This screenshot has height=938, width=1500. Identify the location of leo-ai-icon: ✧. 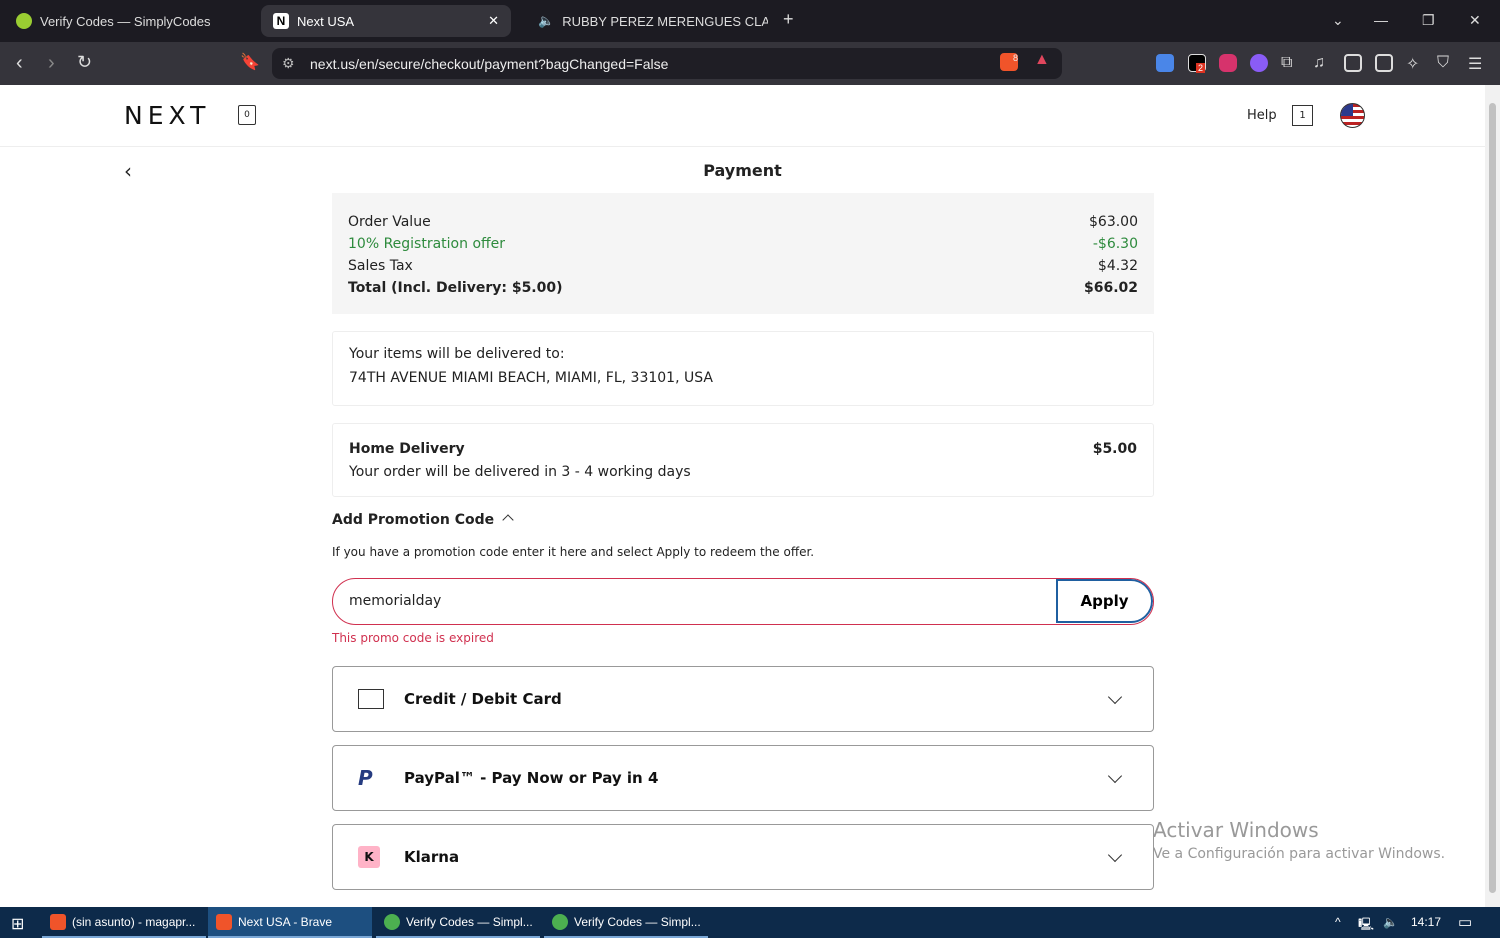
(1415, 63).